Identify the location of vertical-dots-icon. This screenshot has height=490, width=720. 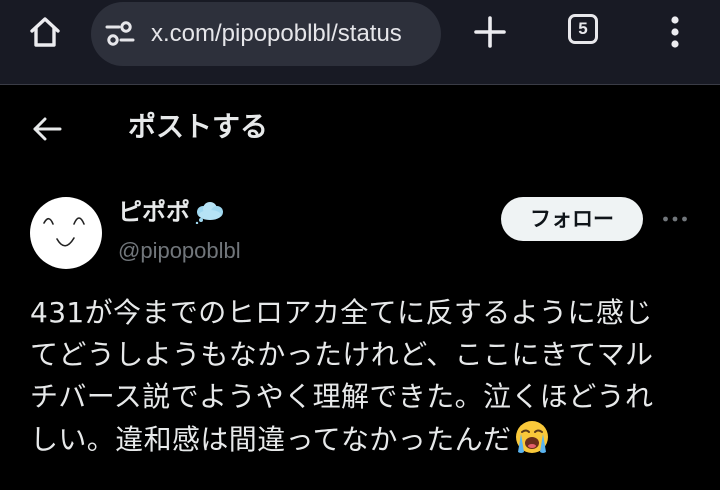
(675, 32).